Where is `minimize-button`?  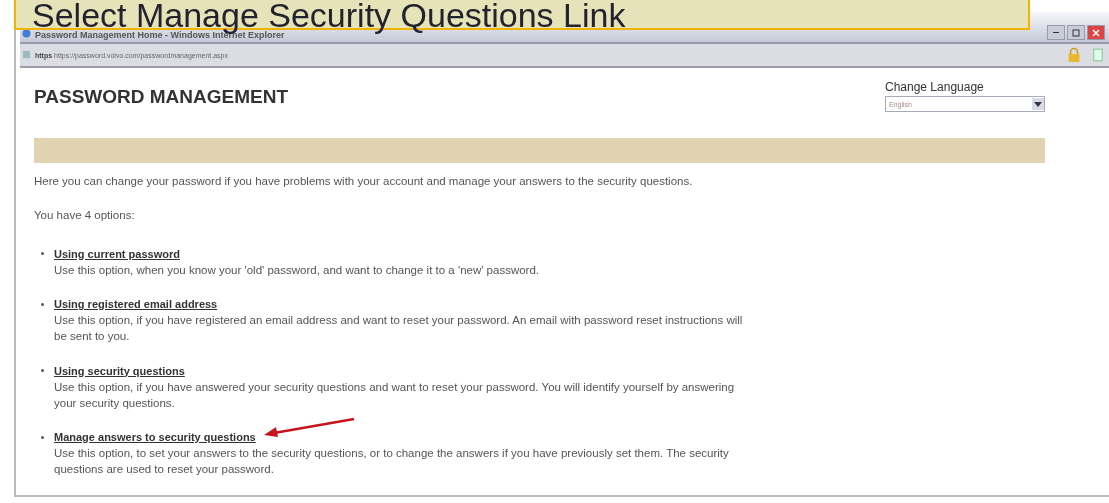
minimize-button is located at coordinates (1056, 32).